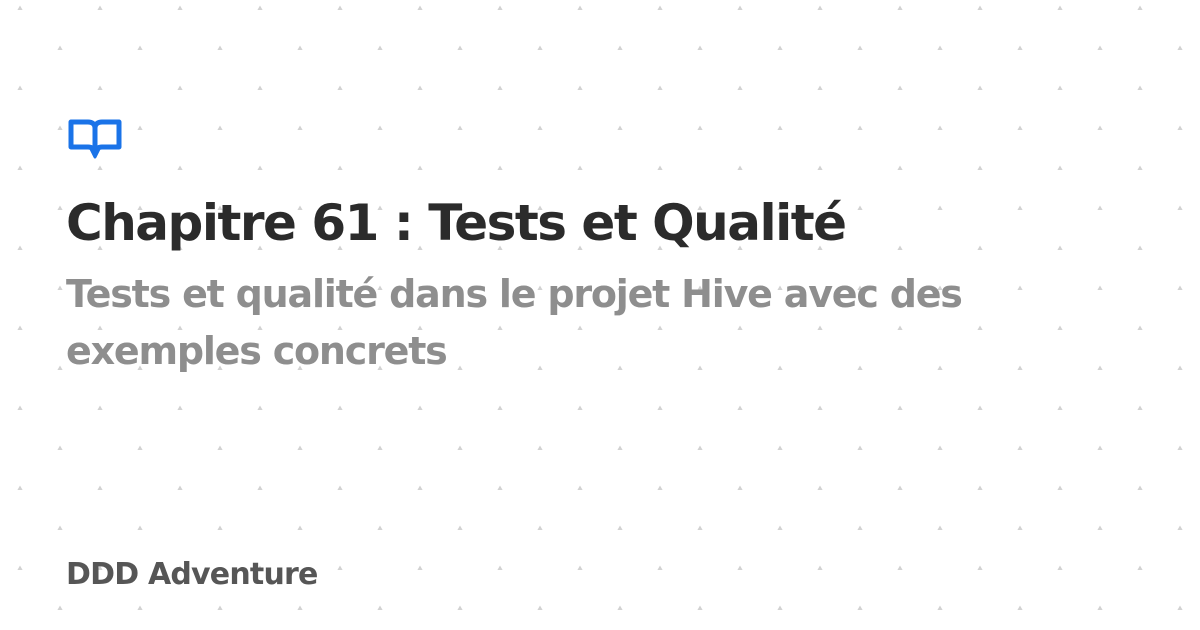 This screenshot has width=1200, height=630. What do you see at coordinates (456, 223) in the screenshot?
I see `page-title: Chapitre 61 : Tests et Qualité` at bounding box center [456, 223].